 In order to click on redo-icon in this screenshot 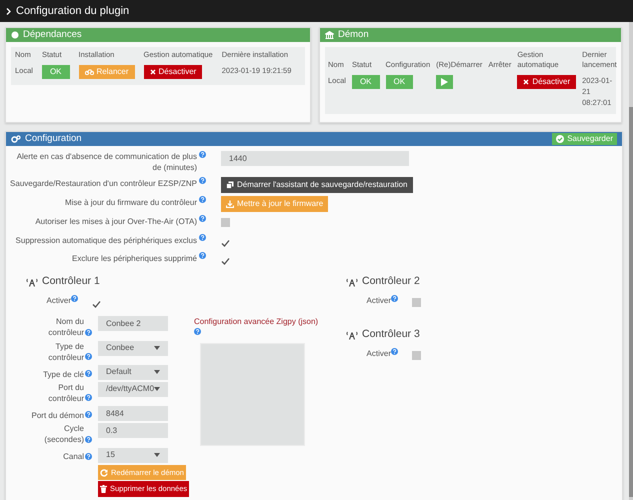, I will do `click(104, 472)`.